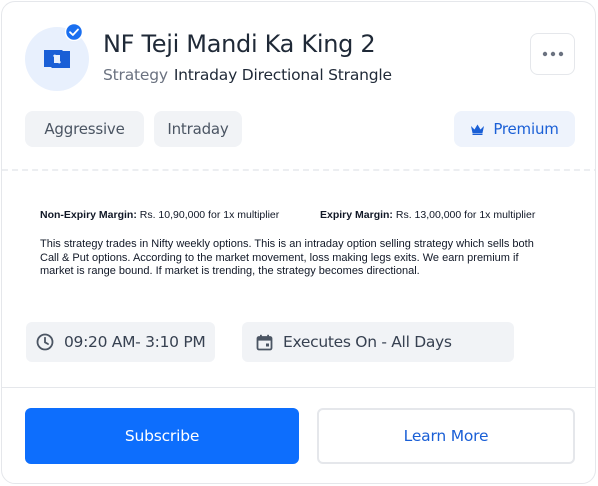 The width and height of the screenshot is (598, 486). What do you see at coordinates (45, 342) in the screenshot?
I see `clock-icon` at bounding box center [45, 342].